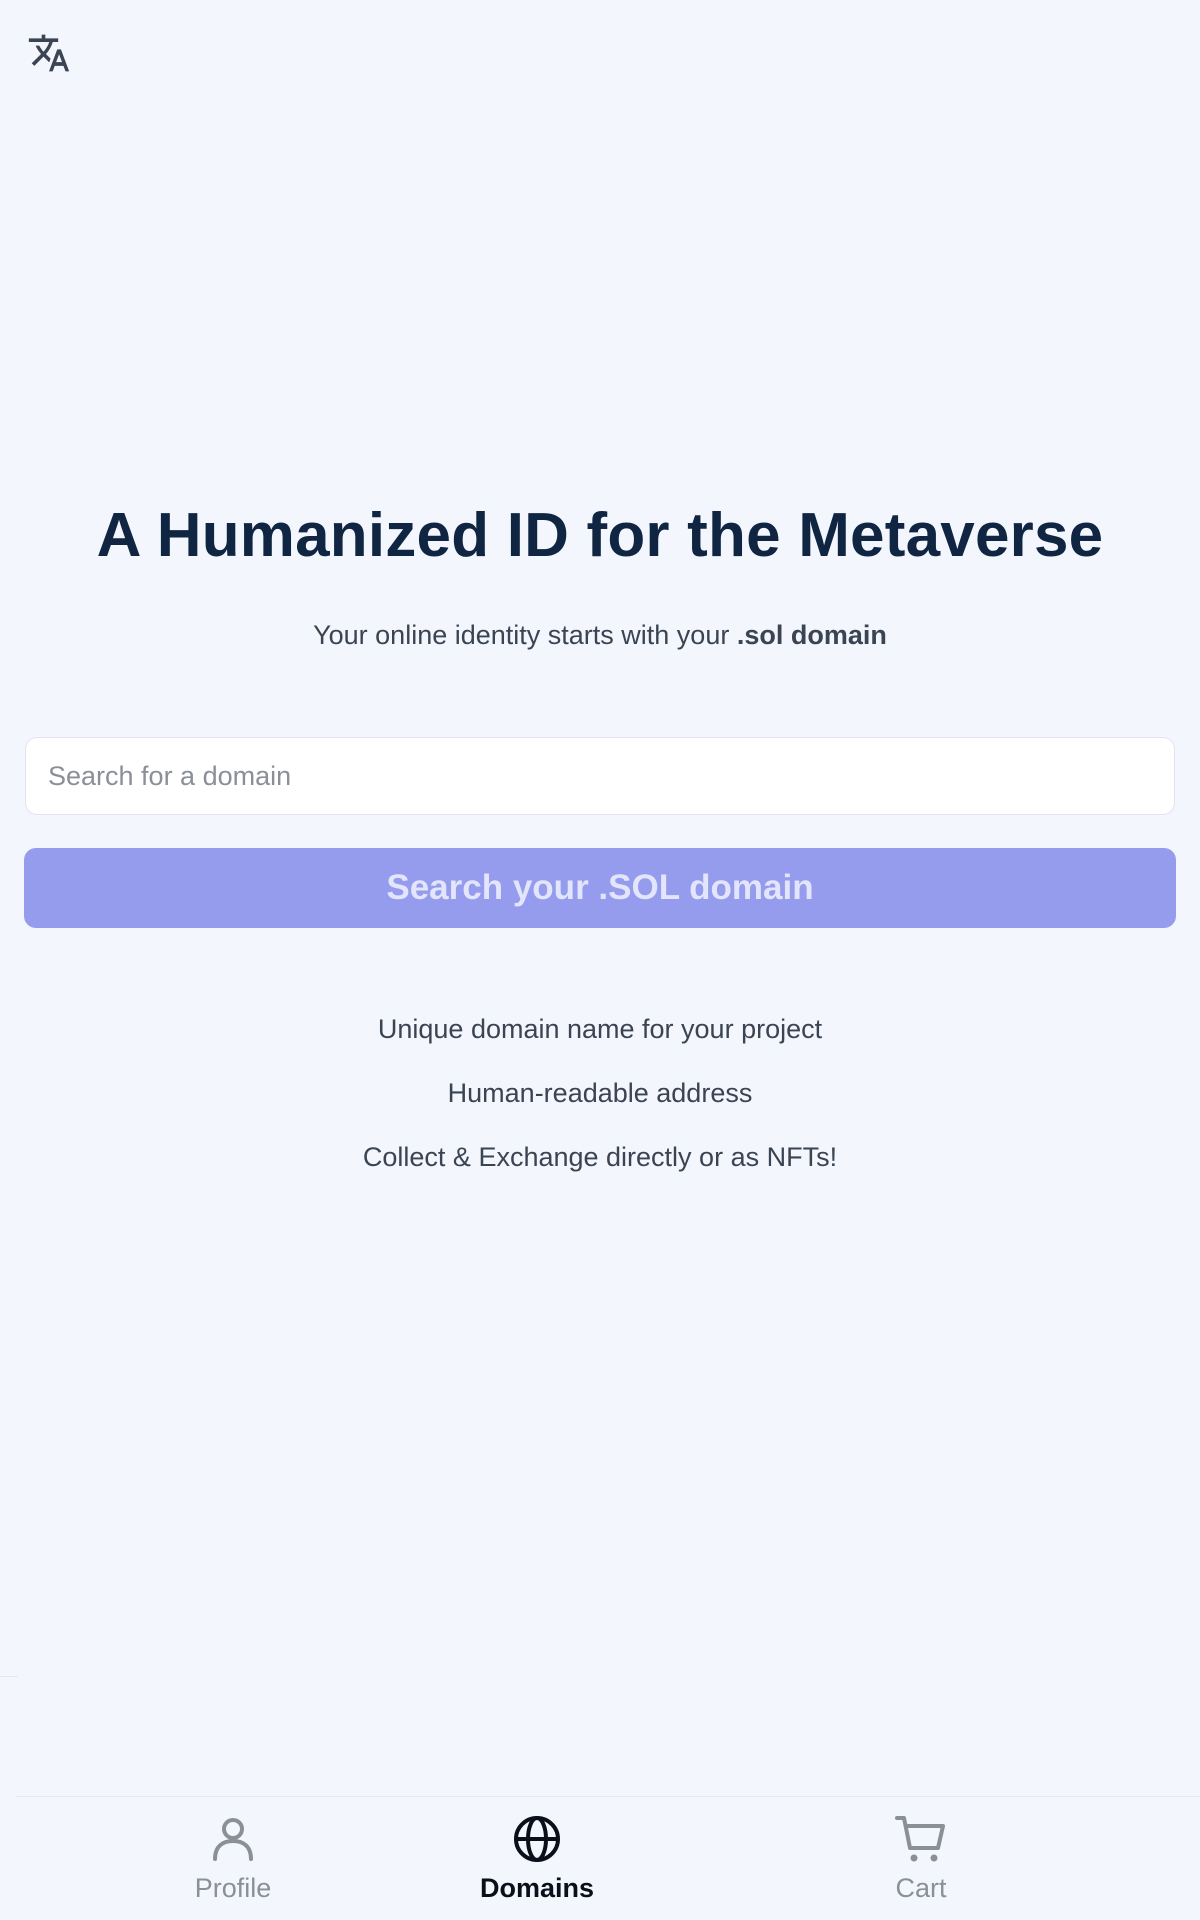  Describe the element at coordinates (600, 1029) in the screenshot. I see `feature-item: Unique domain name for your project` at that location.